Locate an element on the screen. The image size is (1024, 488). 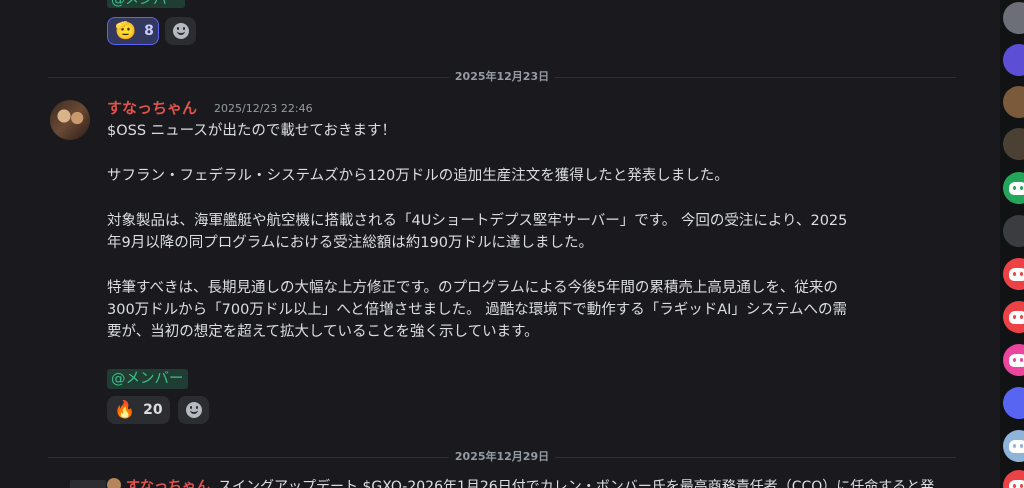
reaction-fire: 🔥 20 is located at coordinates (138, 410).